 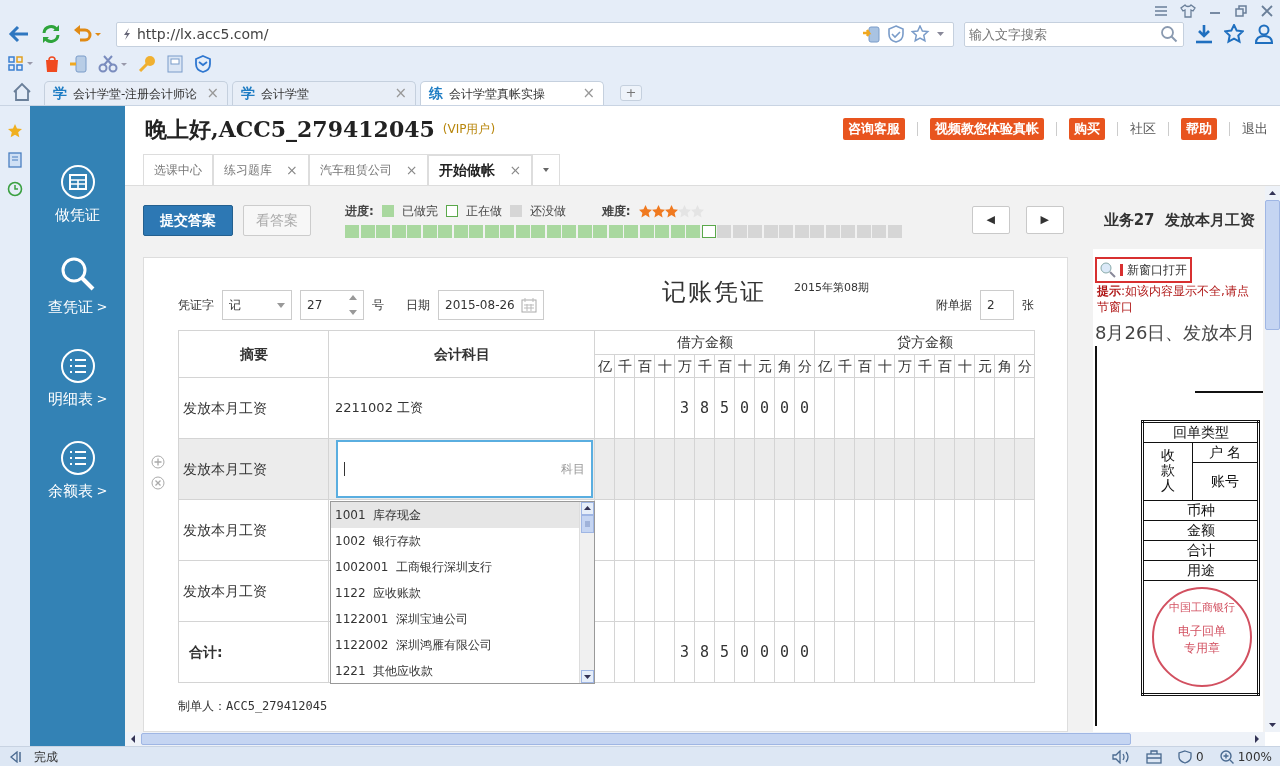 I want to click on sidebar-item: 查凭证 >, so click(x=77, y=302).